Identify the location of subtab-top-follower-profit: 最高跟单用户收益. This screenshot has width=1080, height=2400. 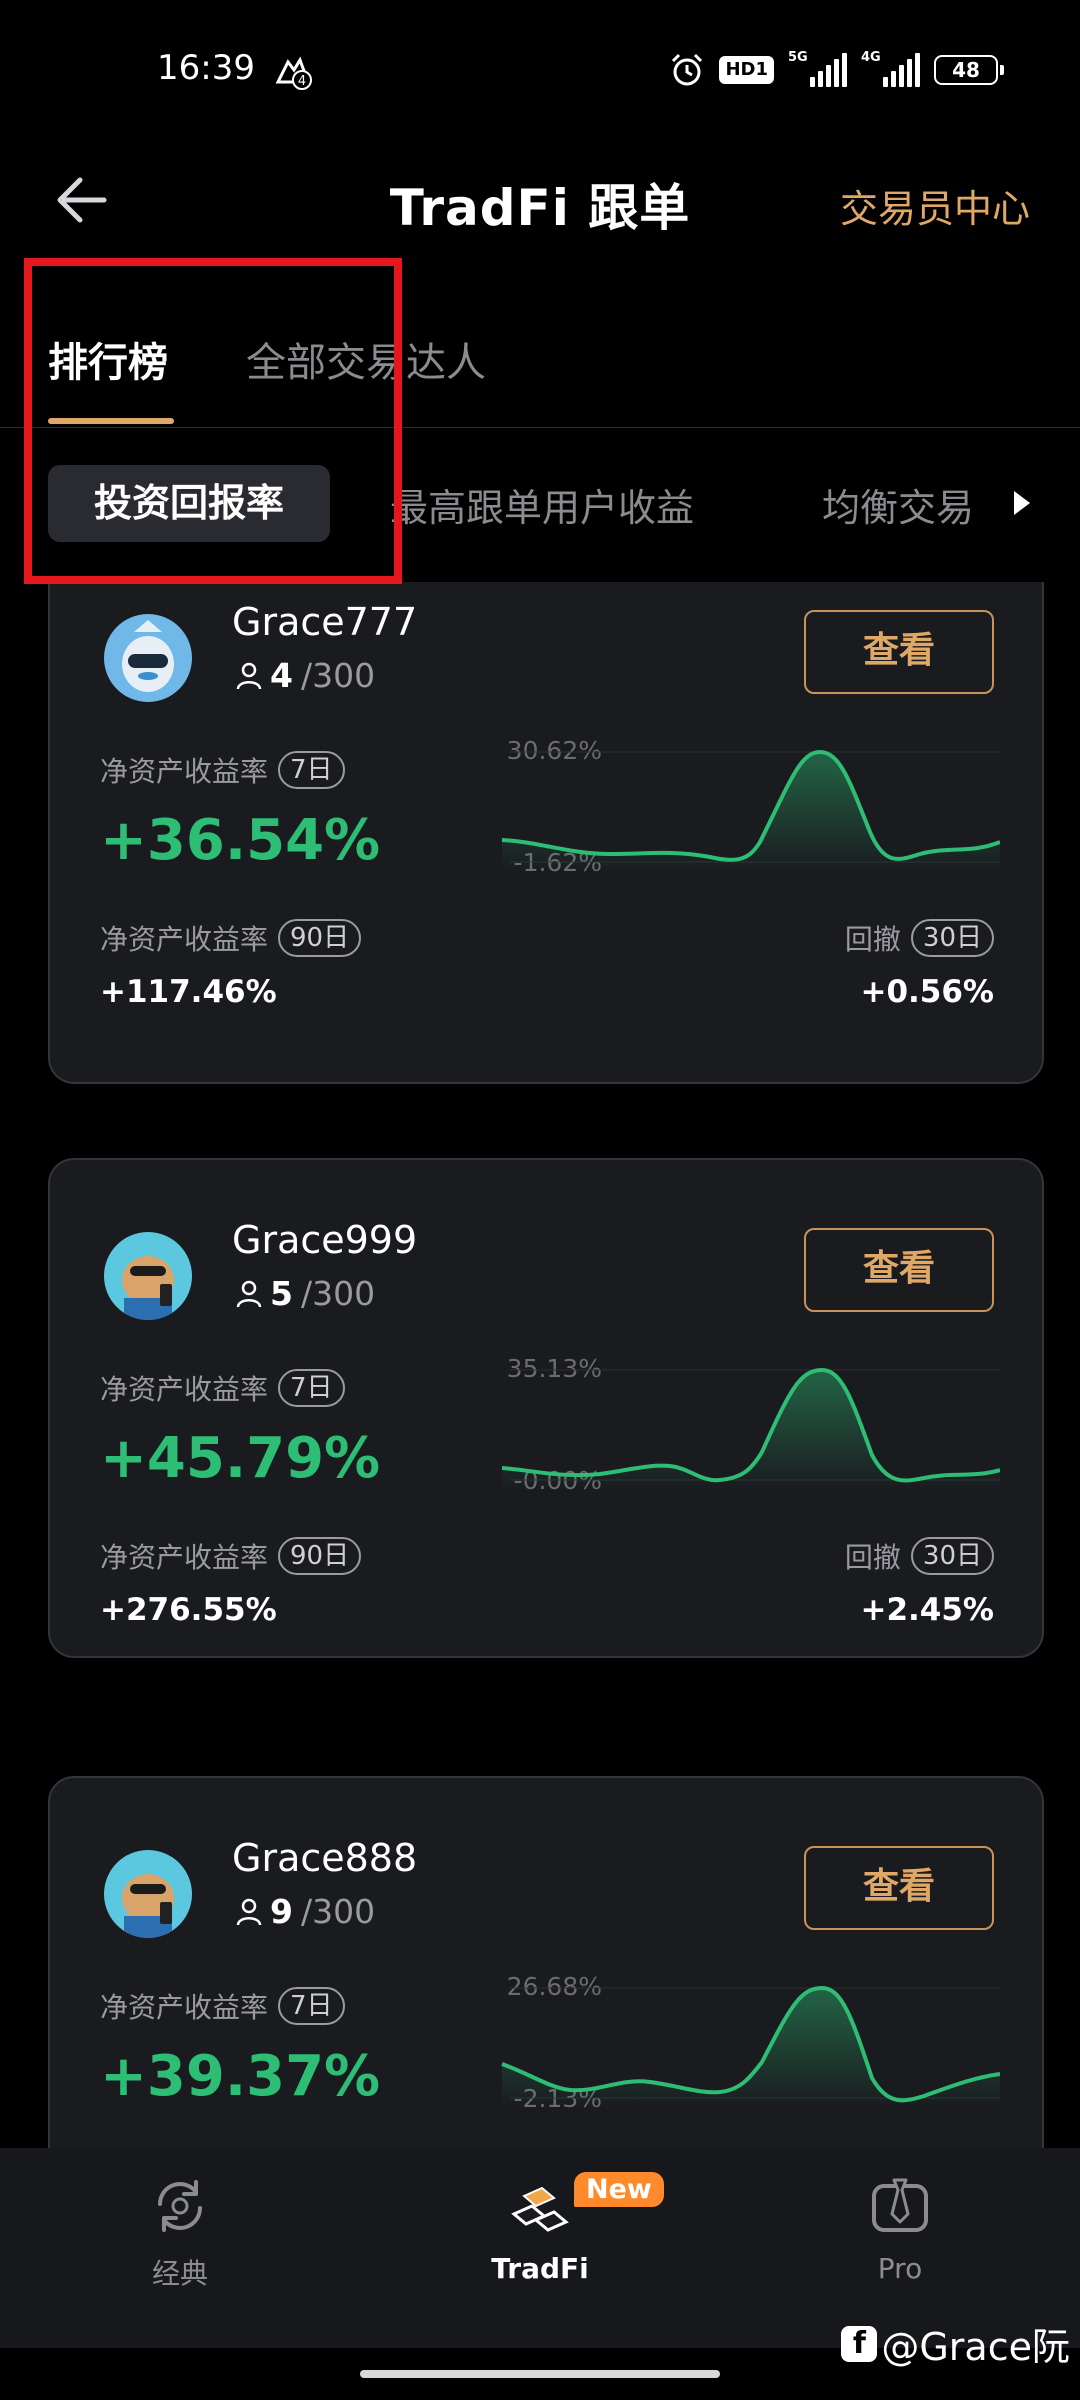
(542, 504).